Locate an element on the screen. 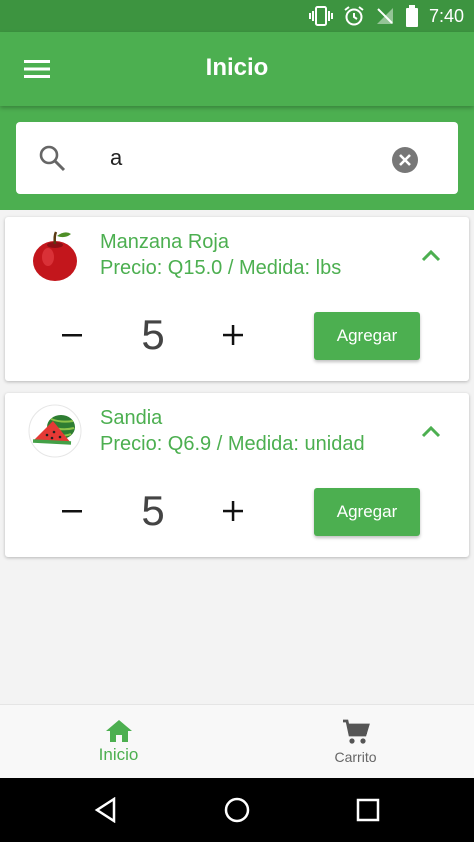  product-price-info: Precio: Q15.0 / Medida: lbs is located at coordinates (221, 268).